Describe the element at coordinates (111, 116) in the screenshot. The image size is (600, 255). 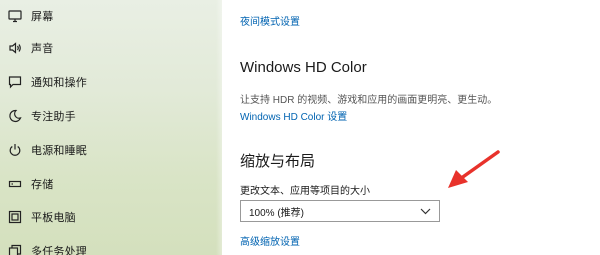
I see `sidebar-item-focus-assist: 专注助手` at that location.